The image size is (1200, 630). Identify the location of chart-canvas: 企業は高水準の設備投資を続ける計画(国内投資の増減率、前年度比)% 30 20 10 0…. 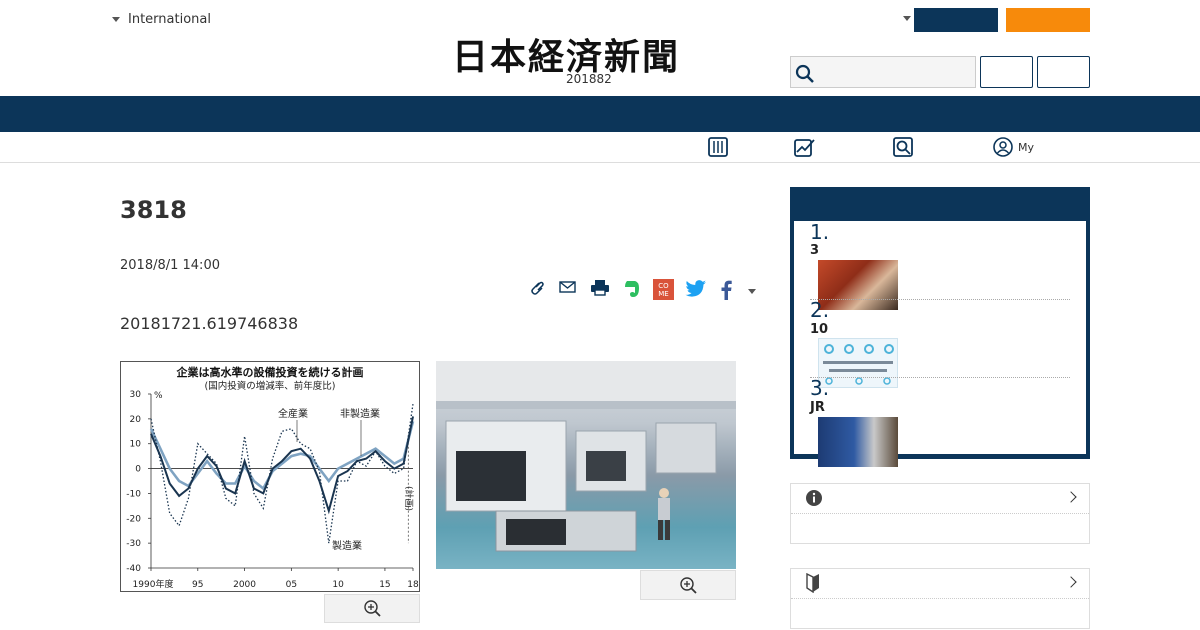
(272, 477).